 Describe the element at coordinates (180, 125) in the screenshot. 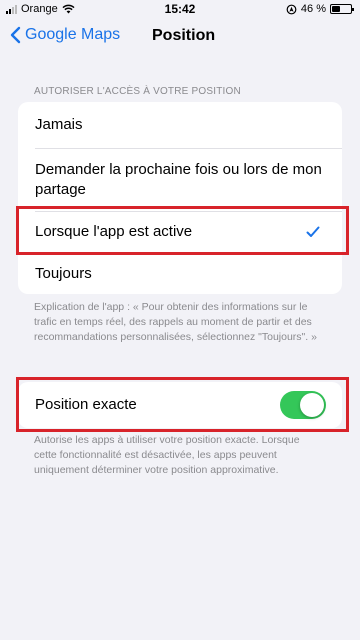

I see `option-never: Jamais` at that location.